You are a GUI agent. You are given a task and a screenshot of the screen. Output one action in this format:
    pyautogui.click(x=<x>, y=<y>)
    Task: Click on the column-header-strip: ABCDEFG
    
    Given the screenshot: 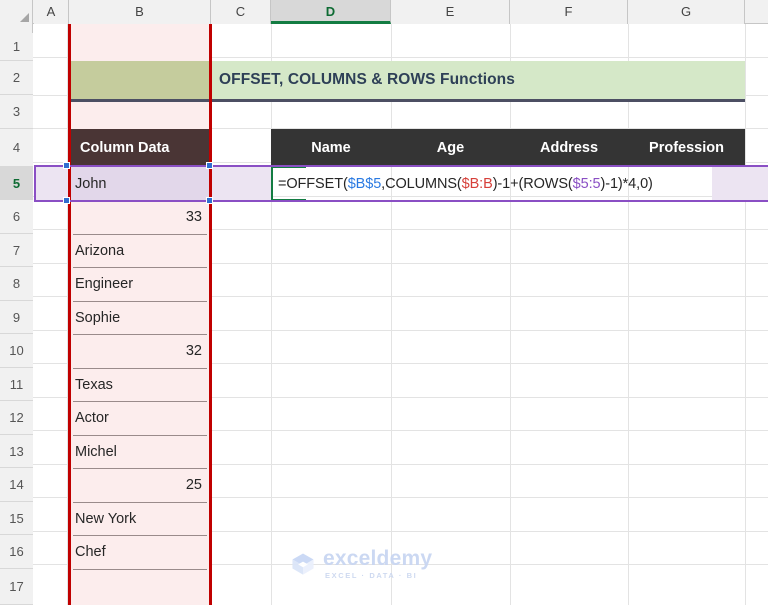 What is the action you would take?
    pyautogui.click(x=384, y=12)
    